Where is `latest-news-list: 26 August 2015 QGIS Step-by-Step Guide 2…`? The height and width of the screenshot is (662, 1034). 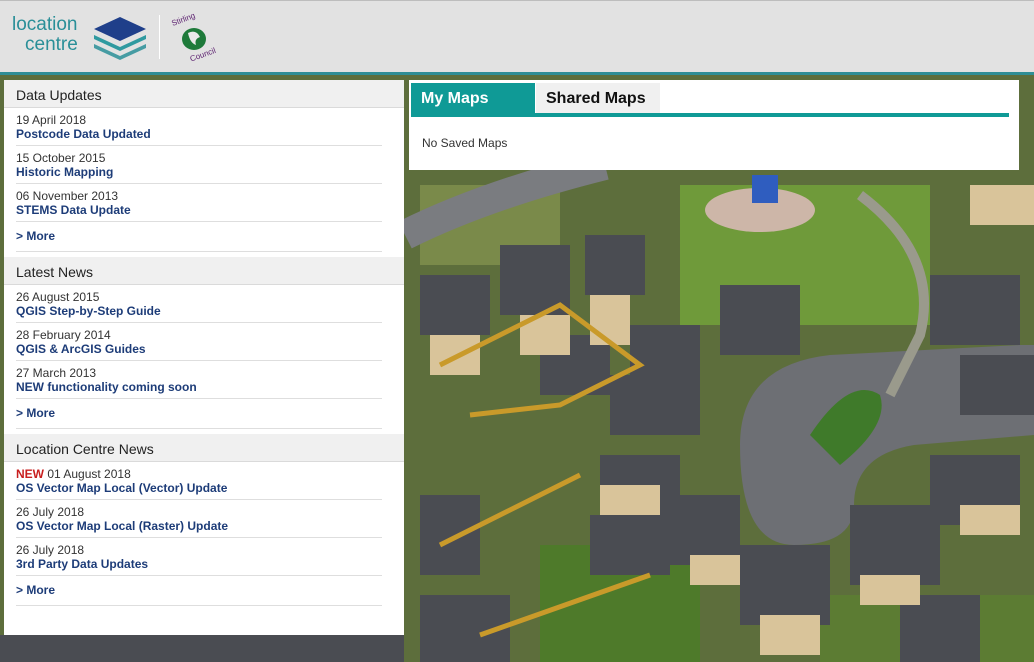
latest-news-list: 26 August 2015 QGIS Step-by-Step Guide 2… is located at coordinates (204, 357).